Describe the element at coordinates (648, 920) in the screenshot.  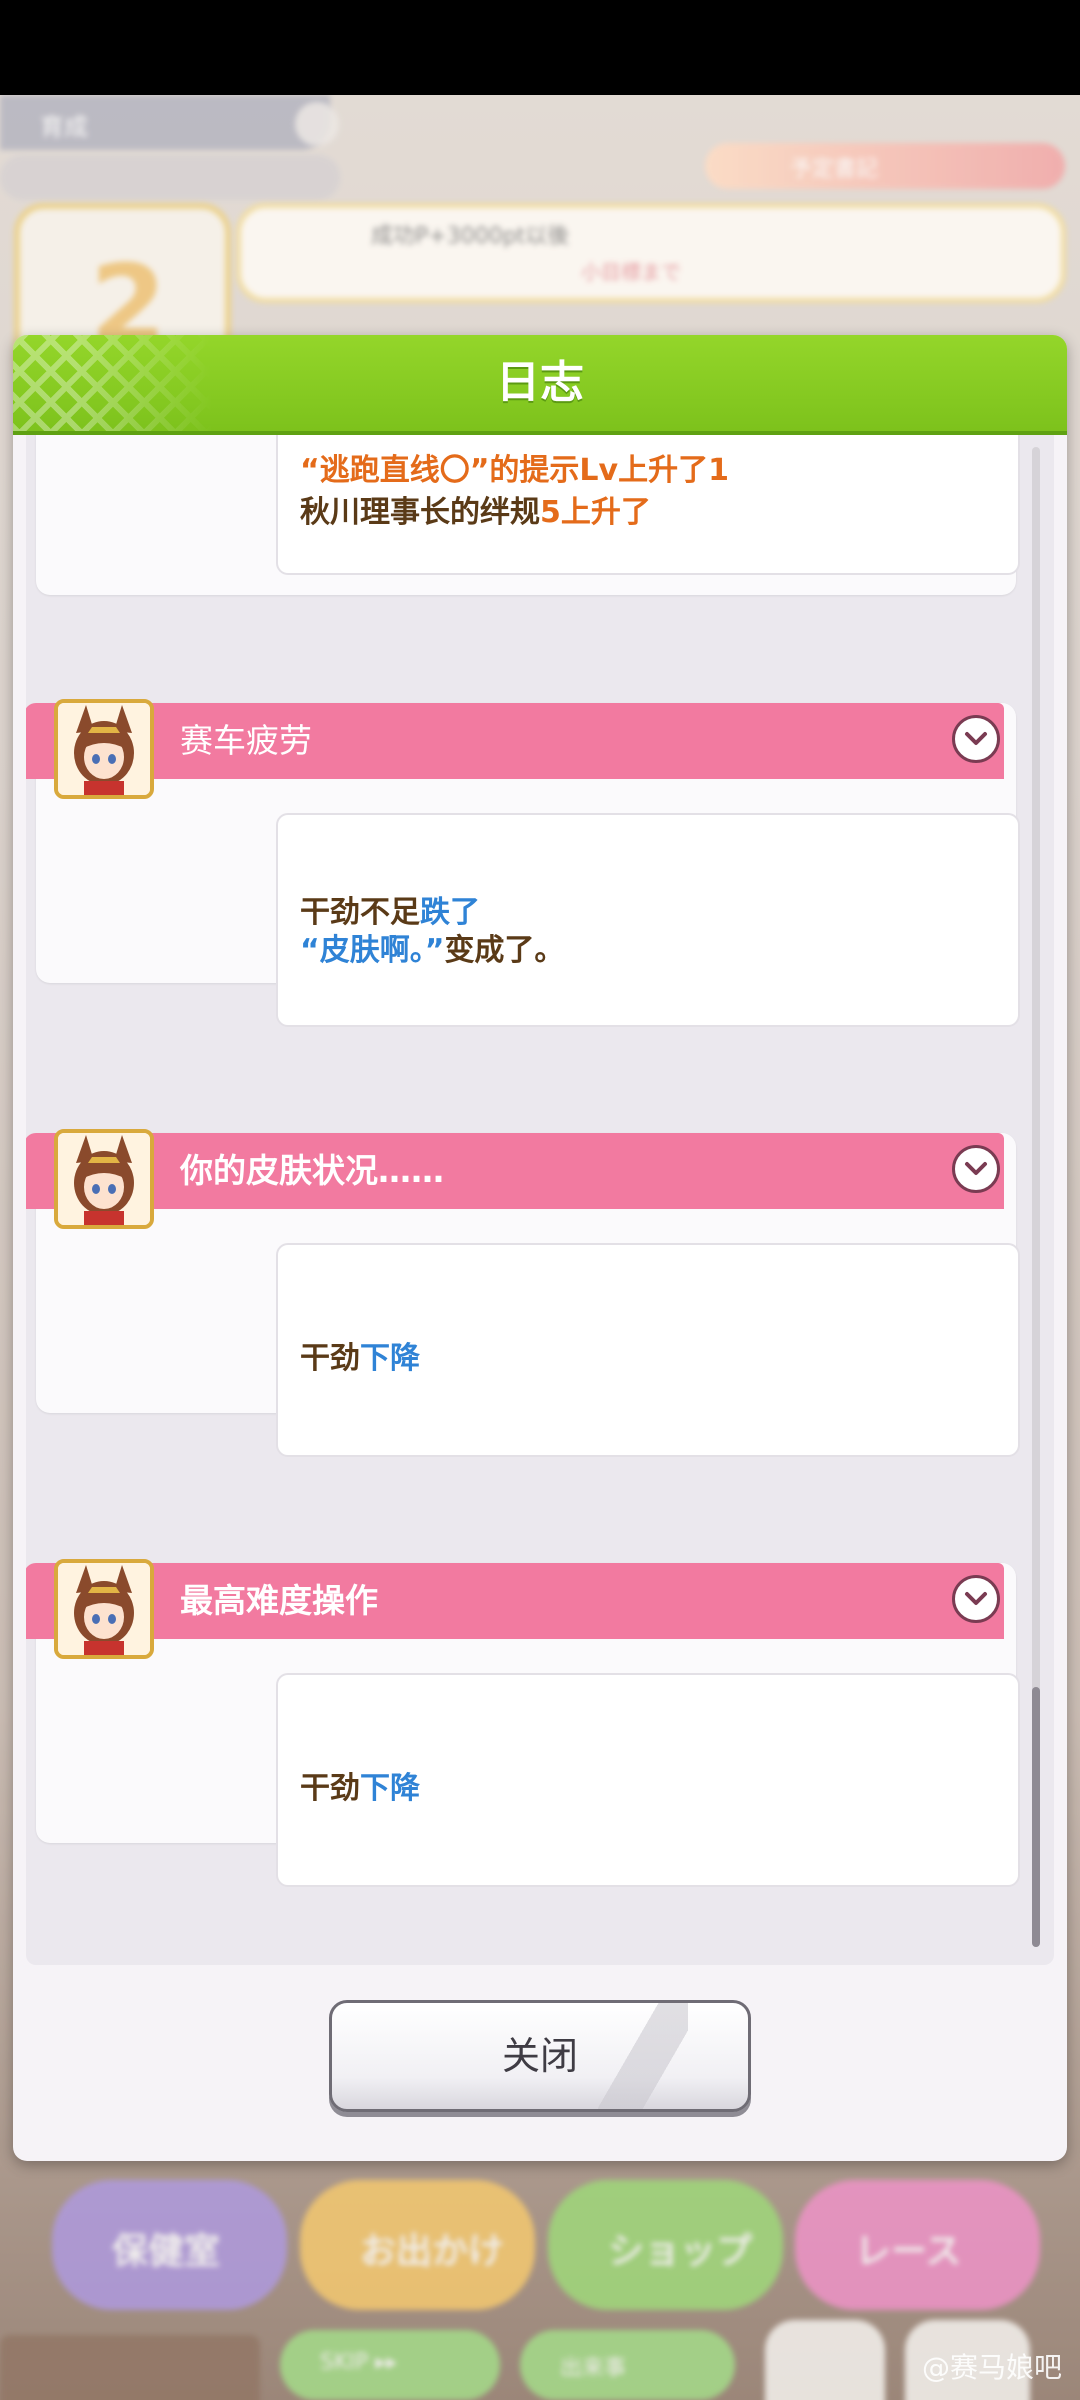
I see `log-message-box: 干劲不足跌了 “皮肤啊。”变成了。` at that location.